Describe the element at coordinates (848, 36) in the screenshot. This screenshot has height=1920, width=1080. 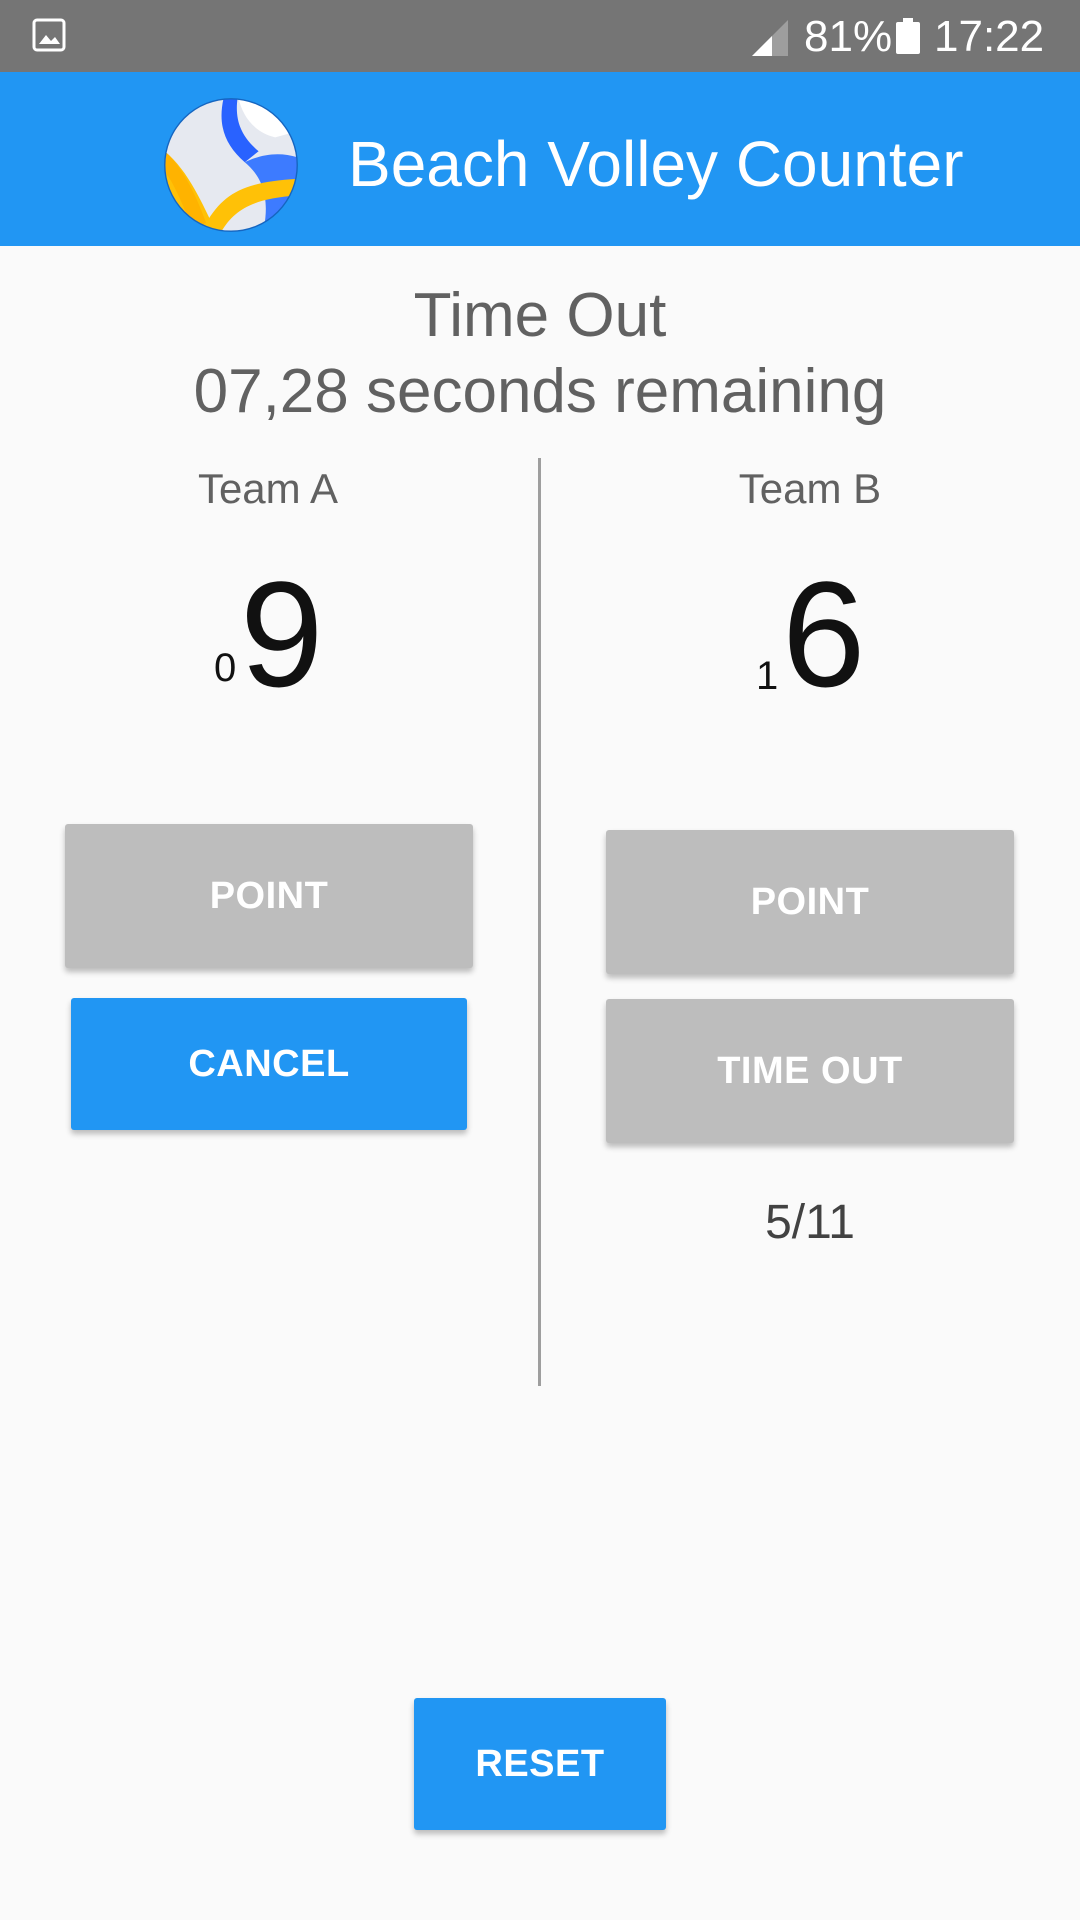
I see `battery-percentage: 81%` at that location.